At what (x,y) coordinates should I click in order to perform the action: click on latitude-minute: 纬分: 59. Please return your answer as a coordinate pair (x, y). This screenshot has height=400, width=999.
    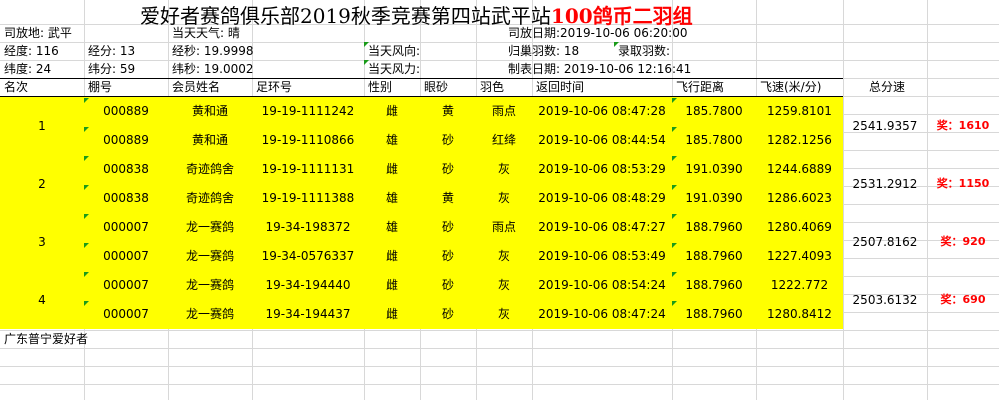
    Looking at the image, I should click on (111, 69).